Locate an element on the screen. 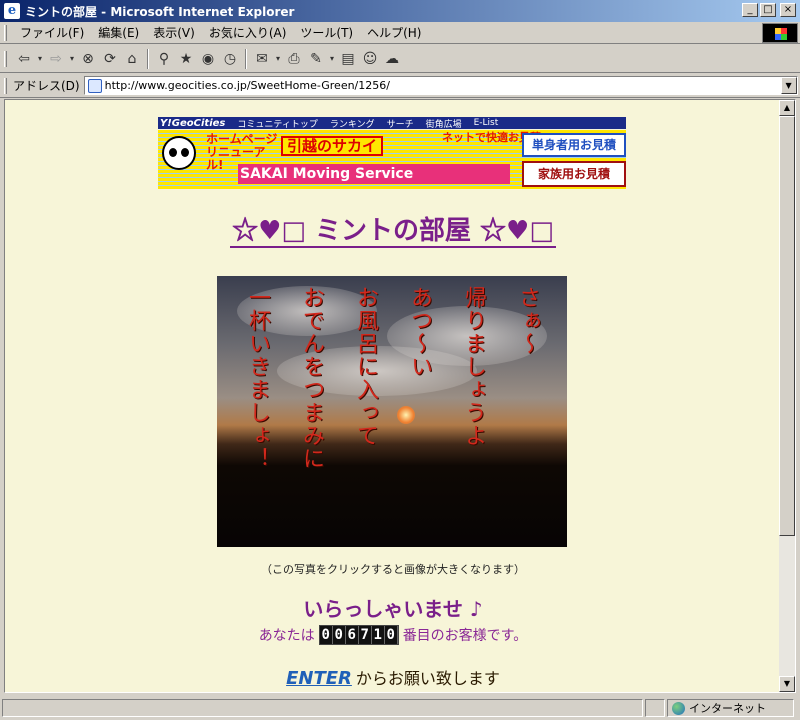 Image resolution: width=800 pixels, height=720 pixels. favorites-icon: ★ is located at coordinates (186, 59).